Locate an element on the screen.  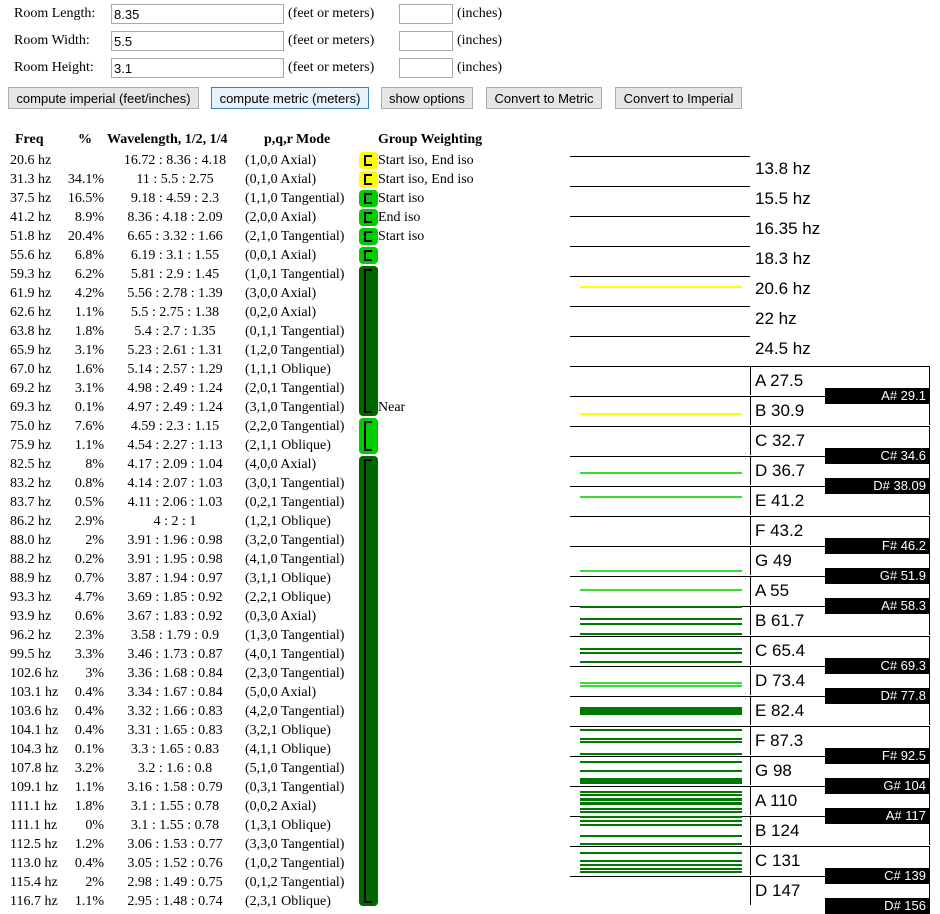
mode-freq: 88.0 hz is located at coordinates (31, 540).